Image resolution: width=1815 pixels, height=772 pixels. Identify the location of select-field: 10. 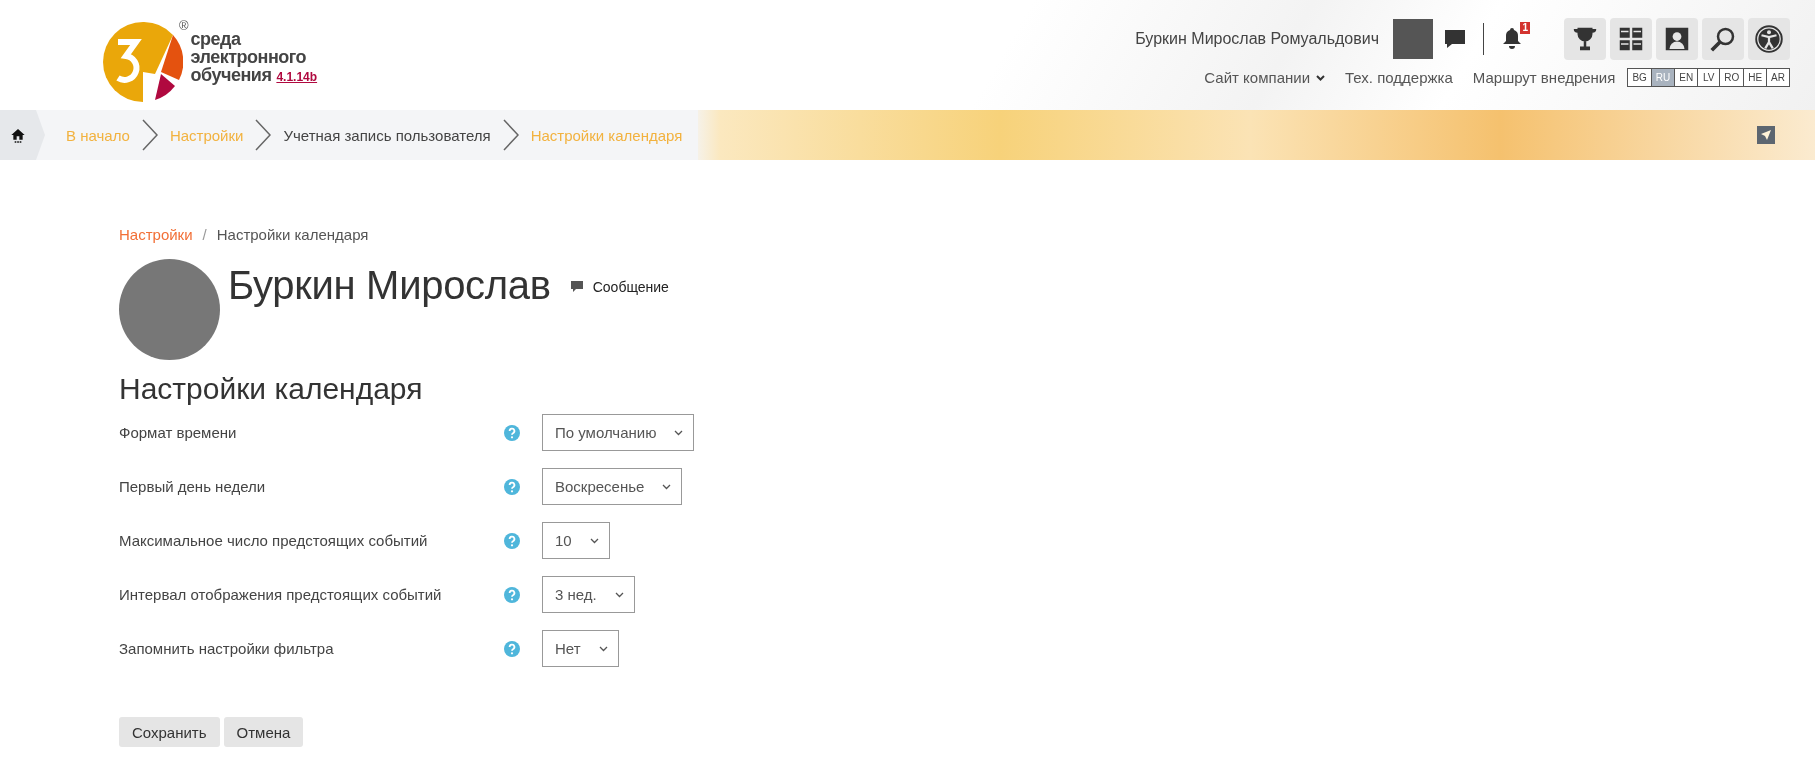
(576, 540).